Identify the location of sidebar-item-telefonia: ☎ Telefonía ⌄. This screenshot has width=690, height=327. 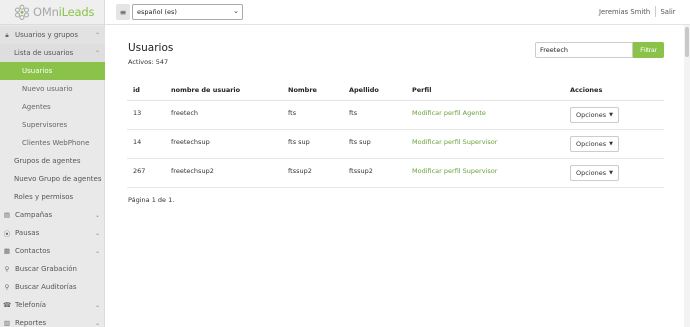
(52, 305).